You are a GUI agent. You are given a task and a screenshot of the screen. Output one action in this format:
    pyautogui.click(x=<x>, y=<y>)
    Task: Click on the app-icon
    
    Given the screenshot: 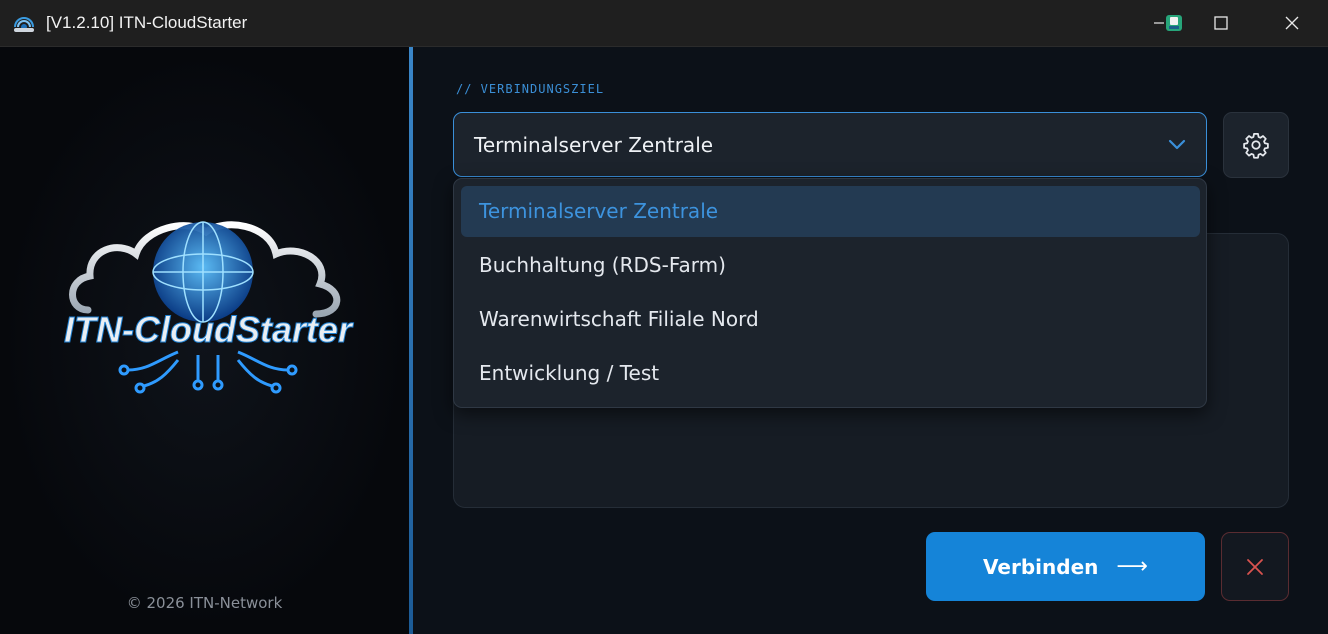 What is the action you would take?
    pyautogui.click(x=24, y=24)
    